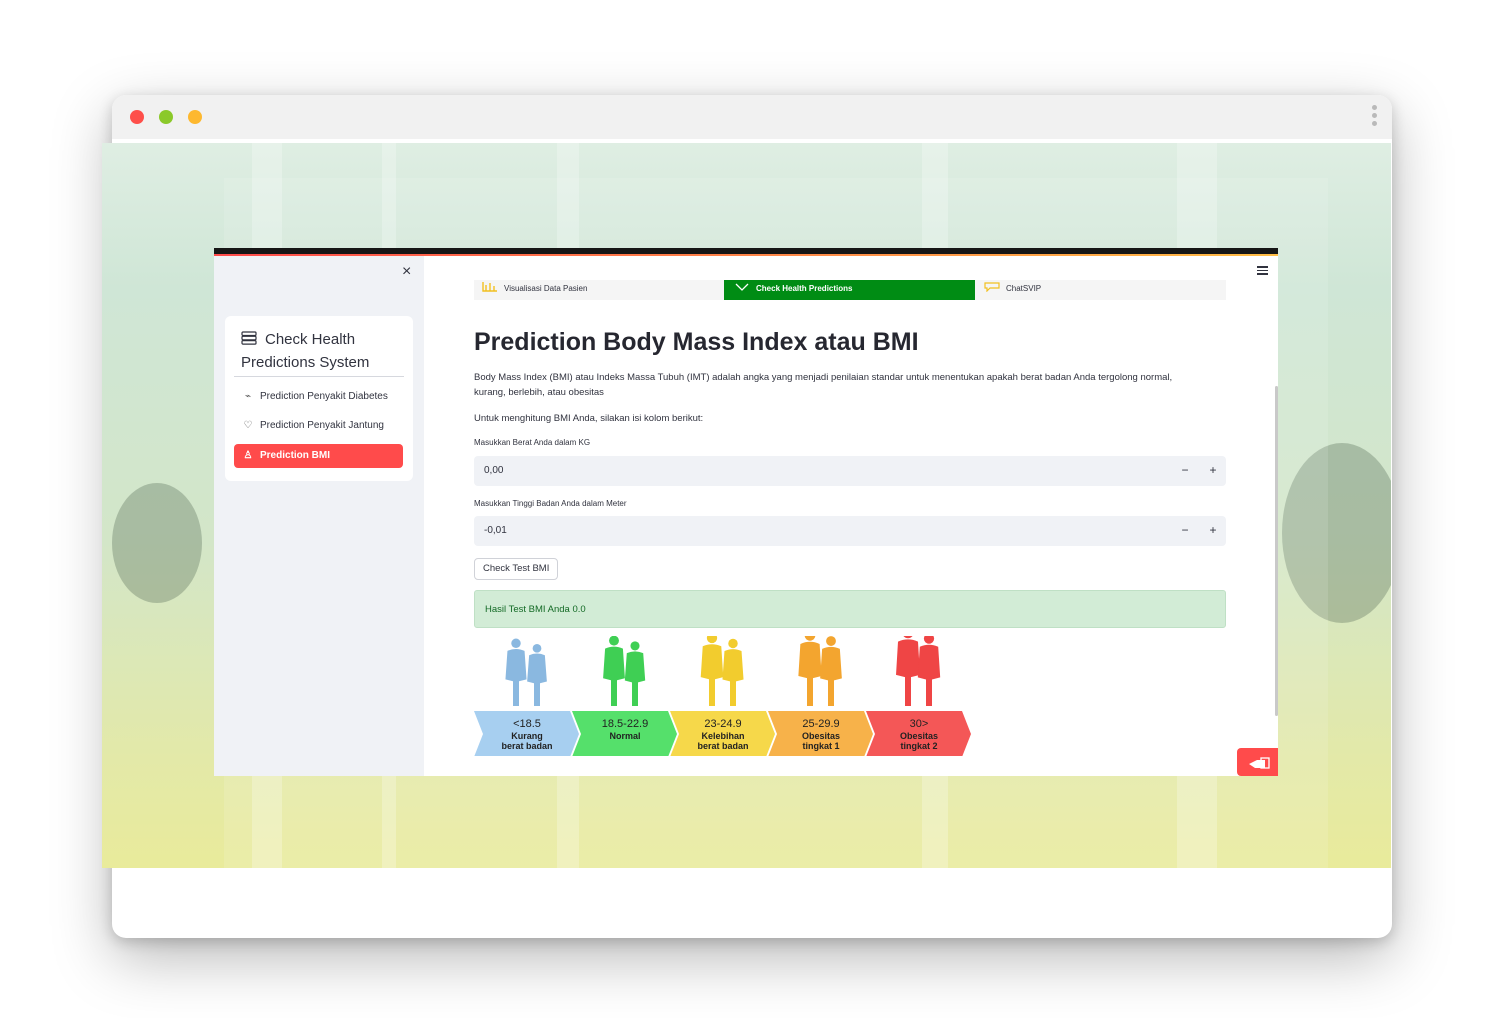  Describe the element at coordinates (249, 338) in the screenshot. I see `database-icon` at that location.